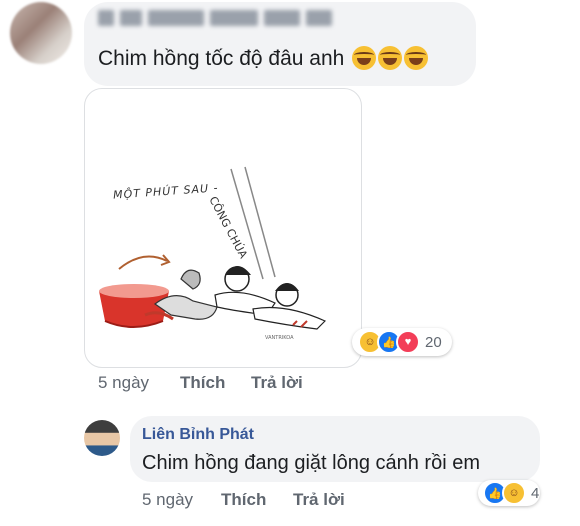 The image size is (580, 526). I want to click on vertical-caption: CÔNG CHÚA, so click(228, 227).